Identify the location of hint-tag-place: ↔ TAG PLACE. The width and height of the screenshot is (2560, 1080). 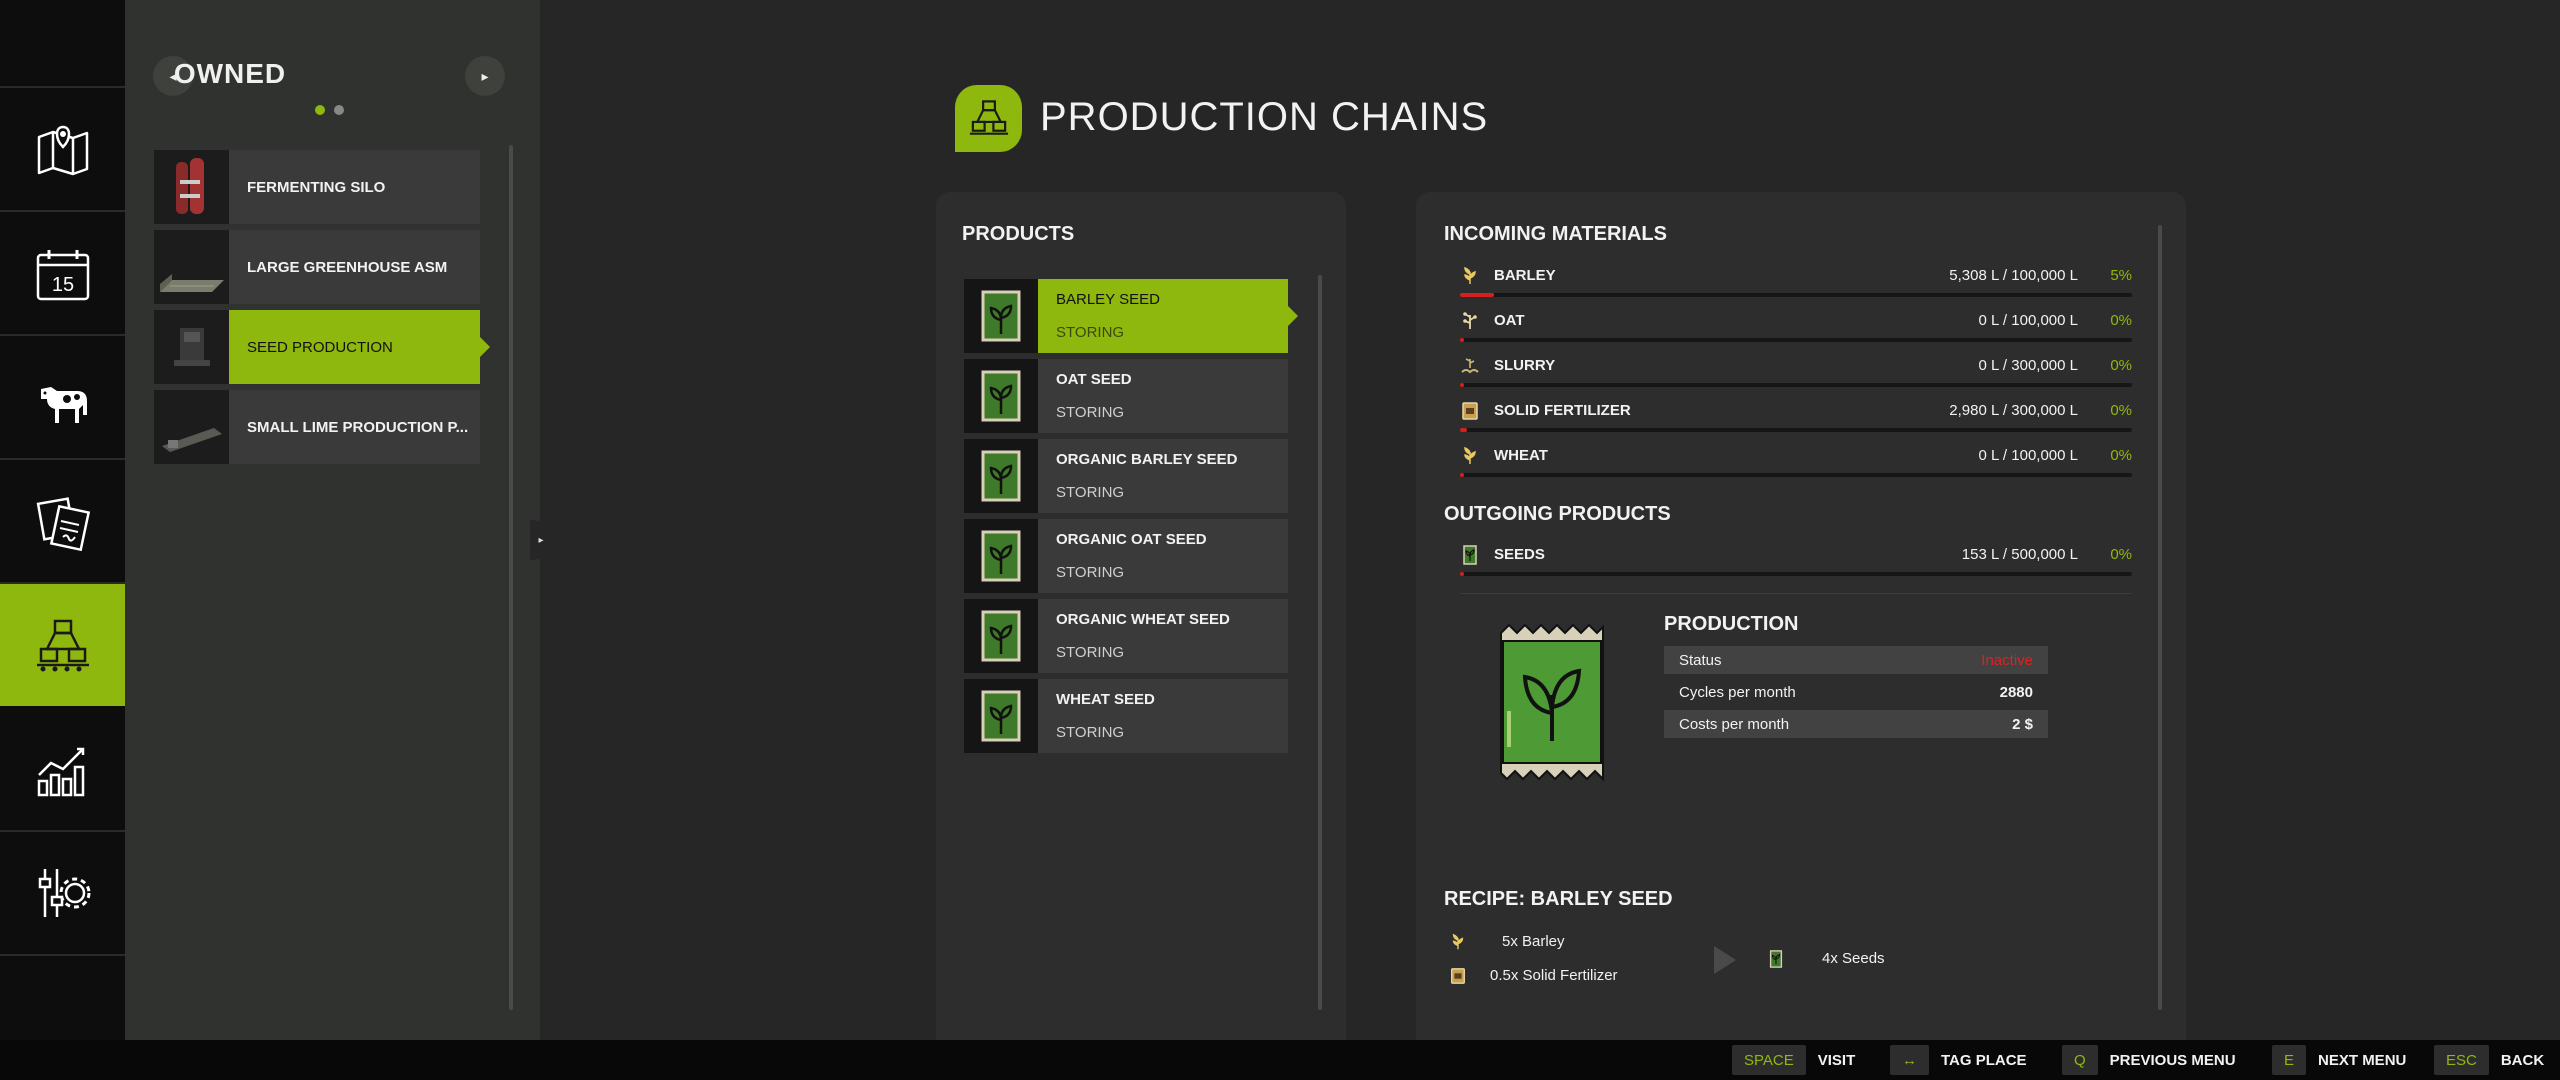
(1958, 1060).